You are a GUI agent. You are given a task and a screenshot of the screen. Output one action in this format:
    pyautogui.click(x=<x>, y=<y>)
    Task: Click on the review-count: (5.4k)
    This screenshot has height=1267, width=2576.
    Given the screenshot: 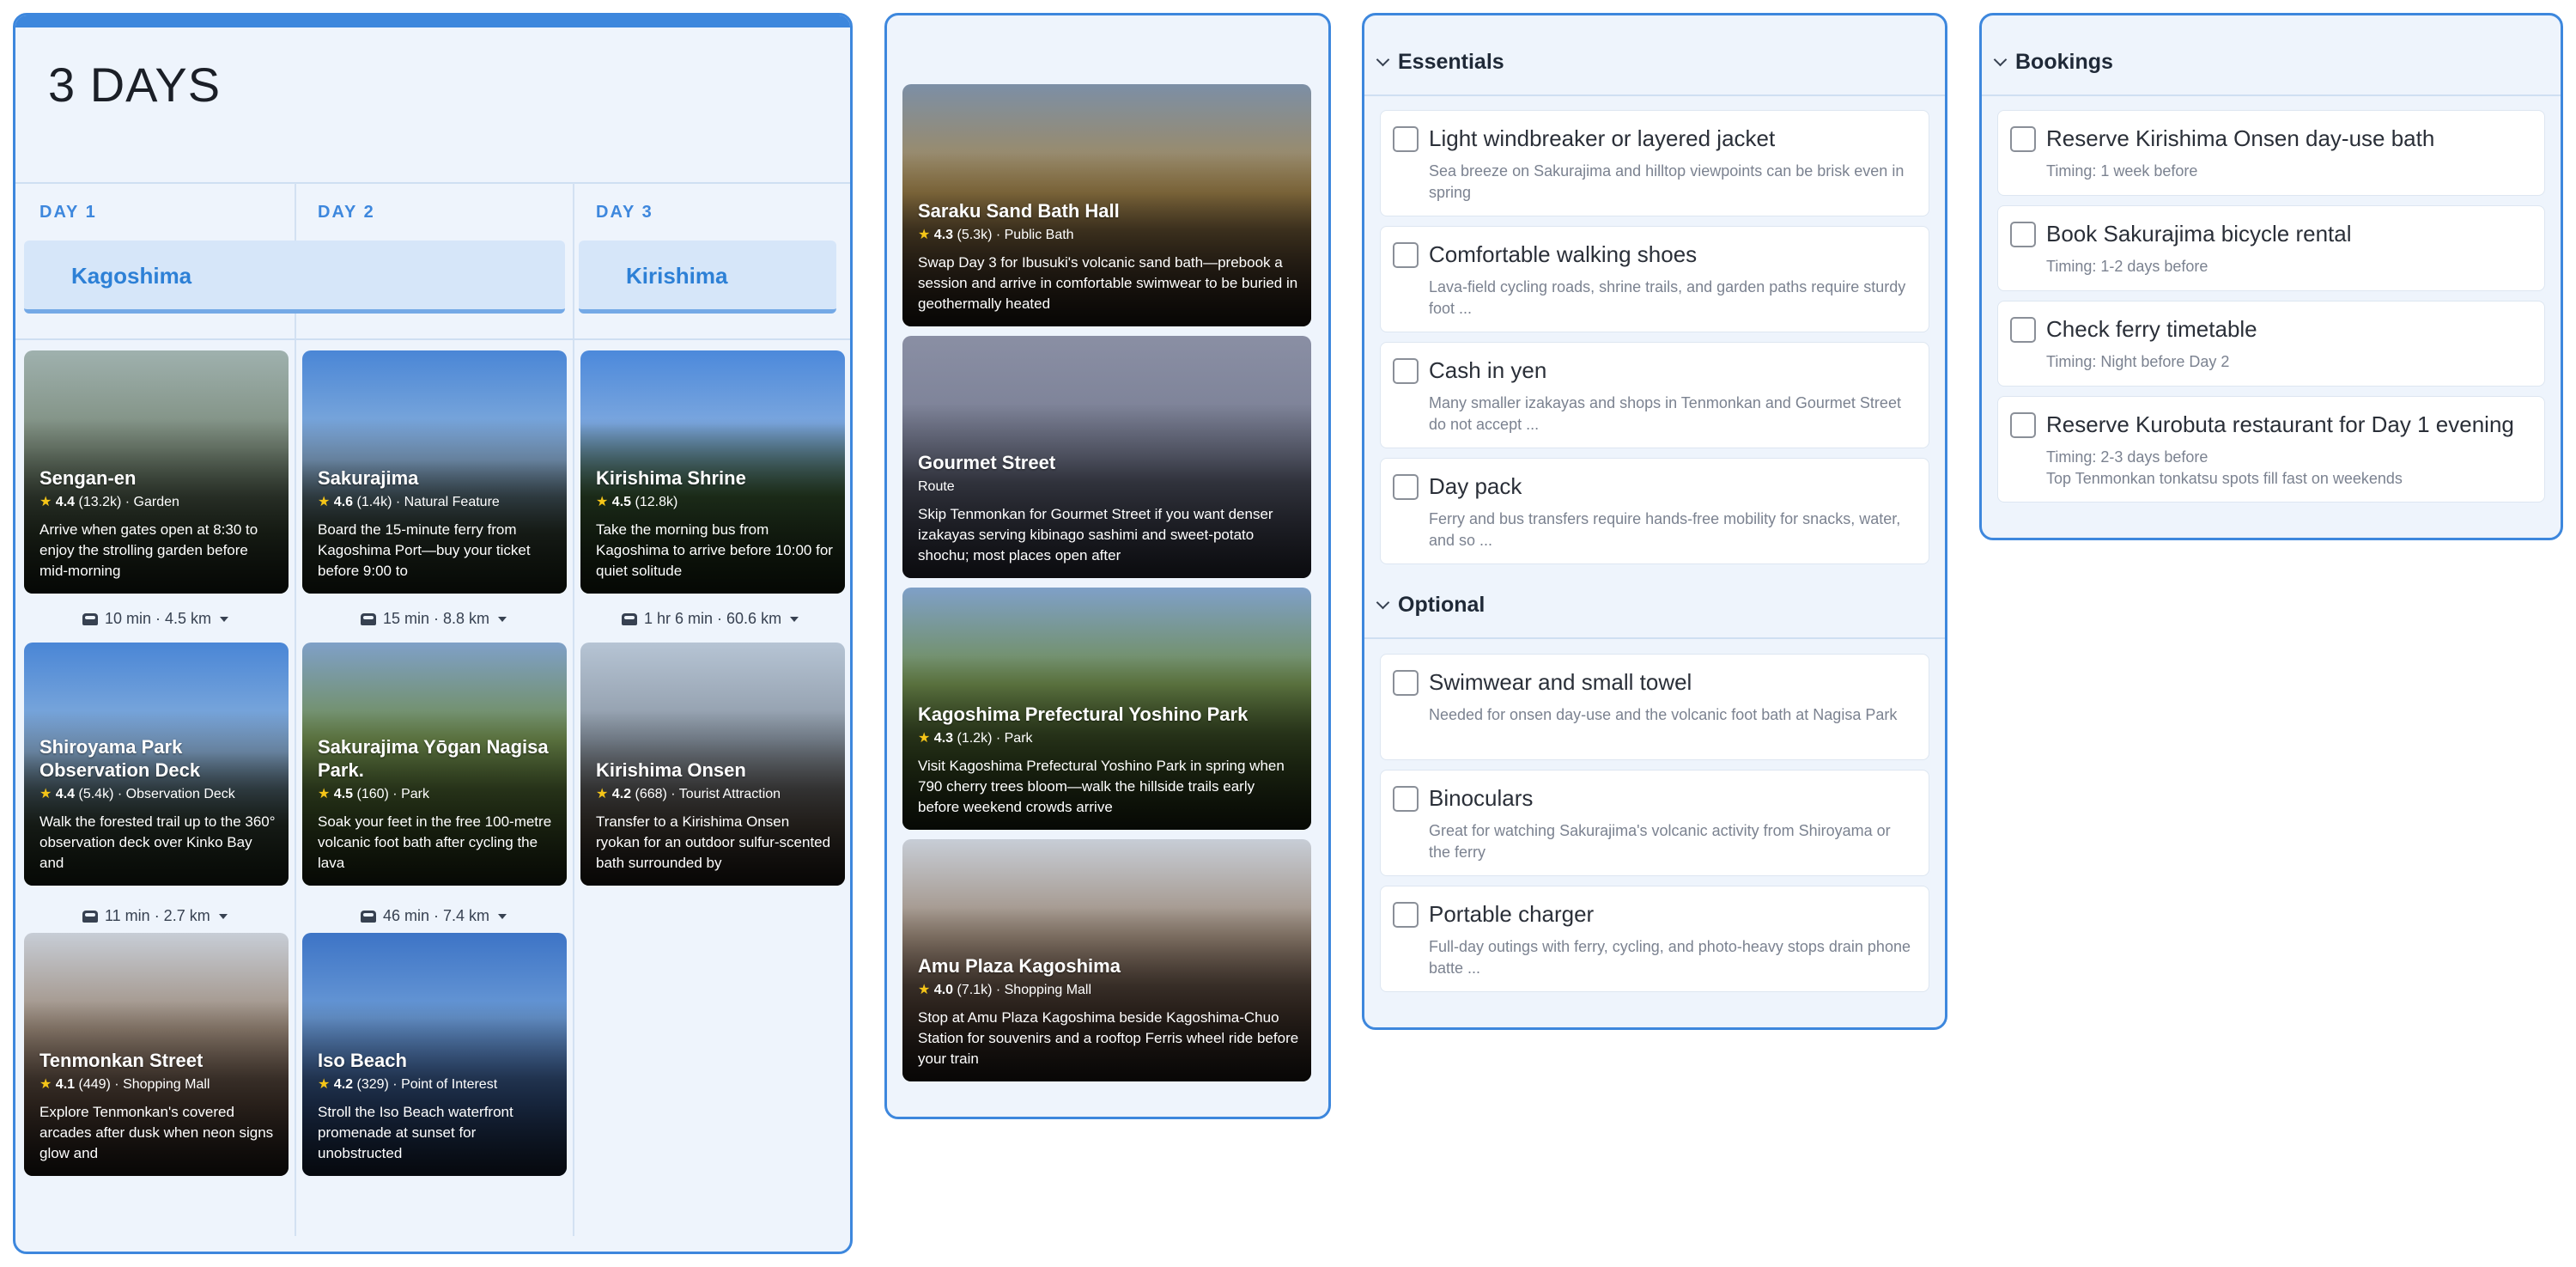 What is the action you would take?
    pyautogui.click(x=96, y=794)
    